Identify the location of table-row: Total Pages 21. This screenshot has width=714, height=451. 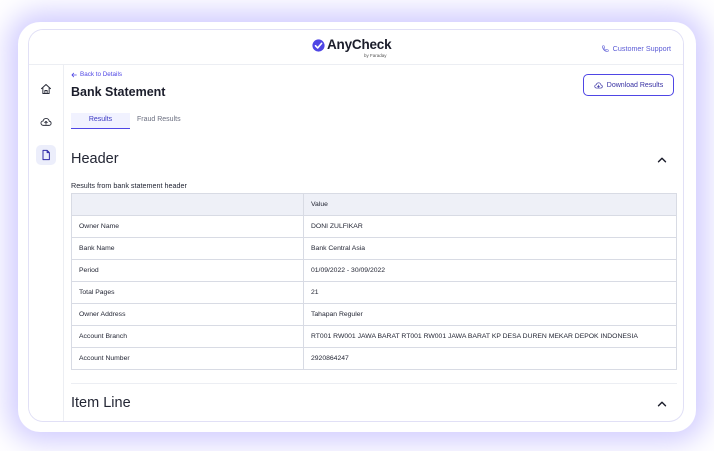
(374, 292).